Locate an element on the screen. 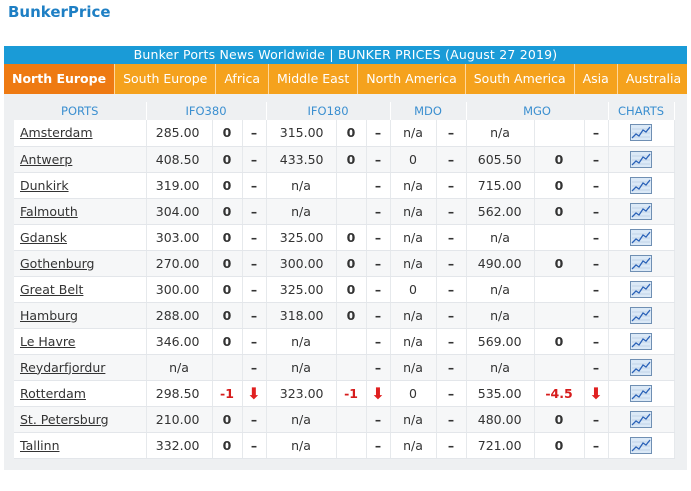 The image size is (691, 491). tab-africa: Africa is located at coordinates (242, 79).